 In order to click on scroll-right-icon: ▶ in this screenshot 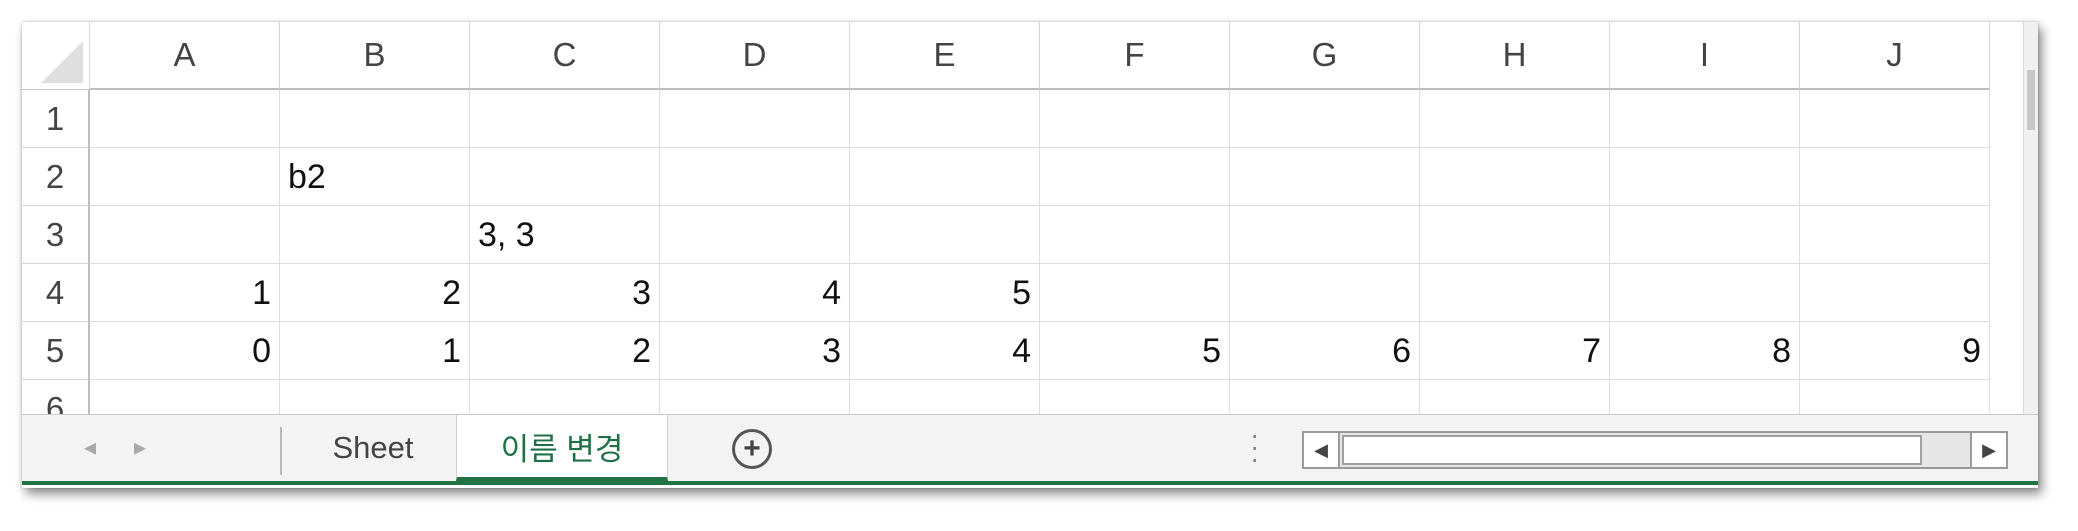, I will do `click(1988, 450)`.